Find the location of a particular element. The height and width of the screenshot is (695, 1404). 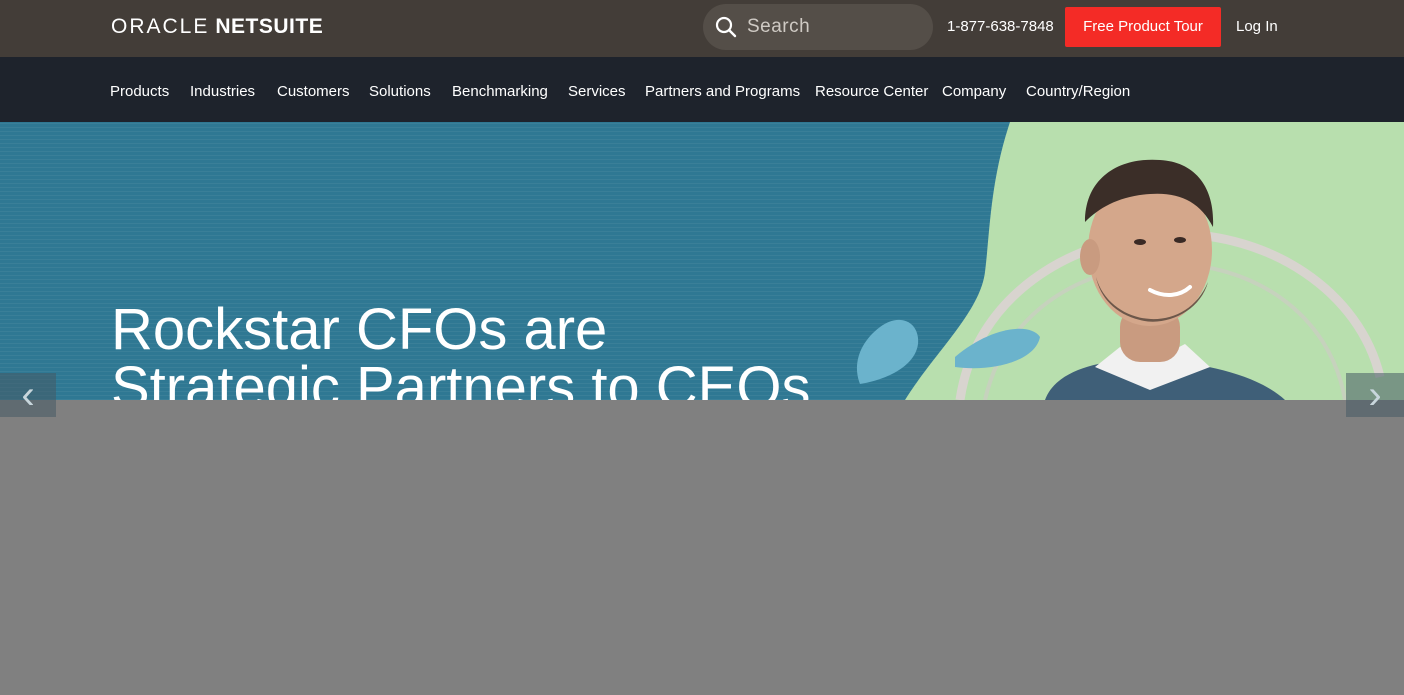

nav-item-resource-center: Resource Center is located at coordinates (871, 91).